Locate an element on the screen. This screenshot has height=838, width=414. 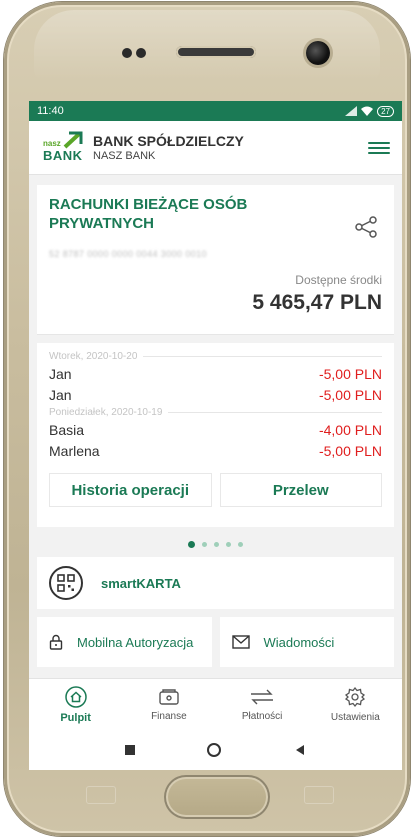
transfer-arrows-icon is located at coordinates (262, 697).